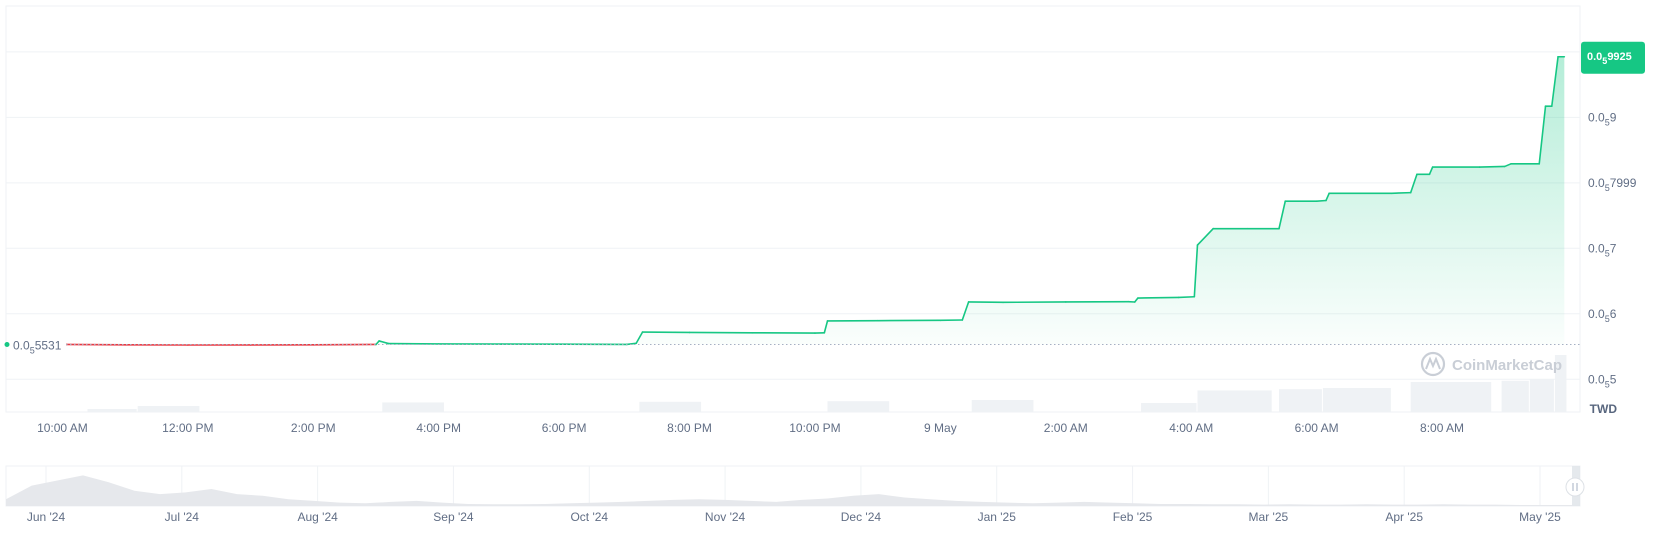 This screenshot has height=540, width=1655. What do you see at coordinates (1317, 428) in the screenshot?
I see `x-tick-label-10: 6:00 AM` at bounding box center [1317, 428].